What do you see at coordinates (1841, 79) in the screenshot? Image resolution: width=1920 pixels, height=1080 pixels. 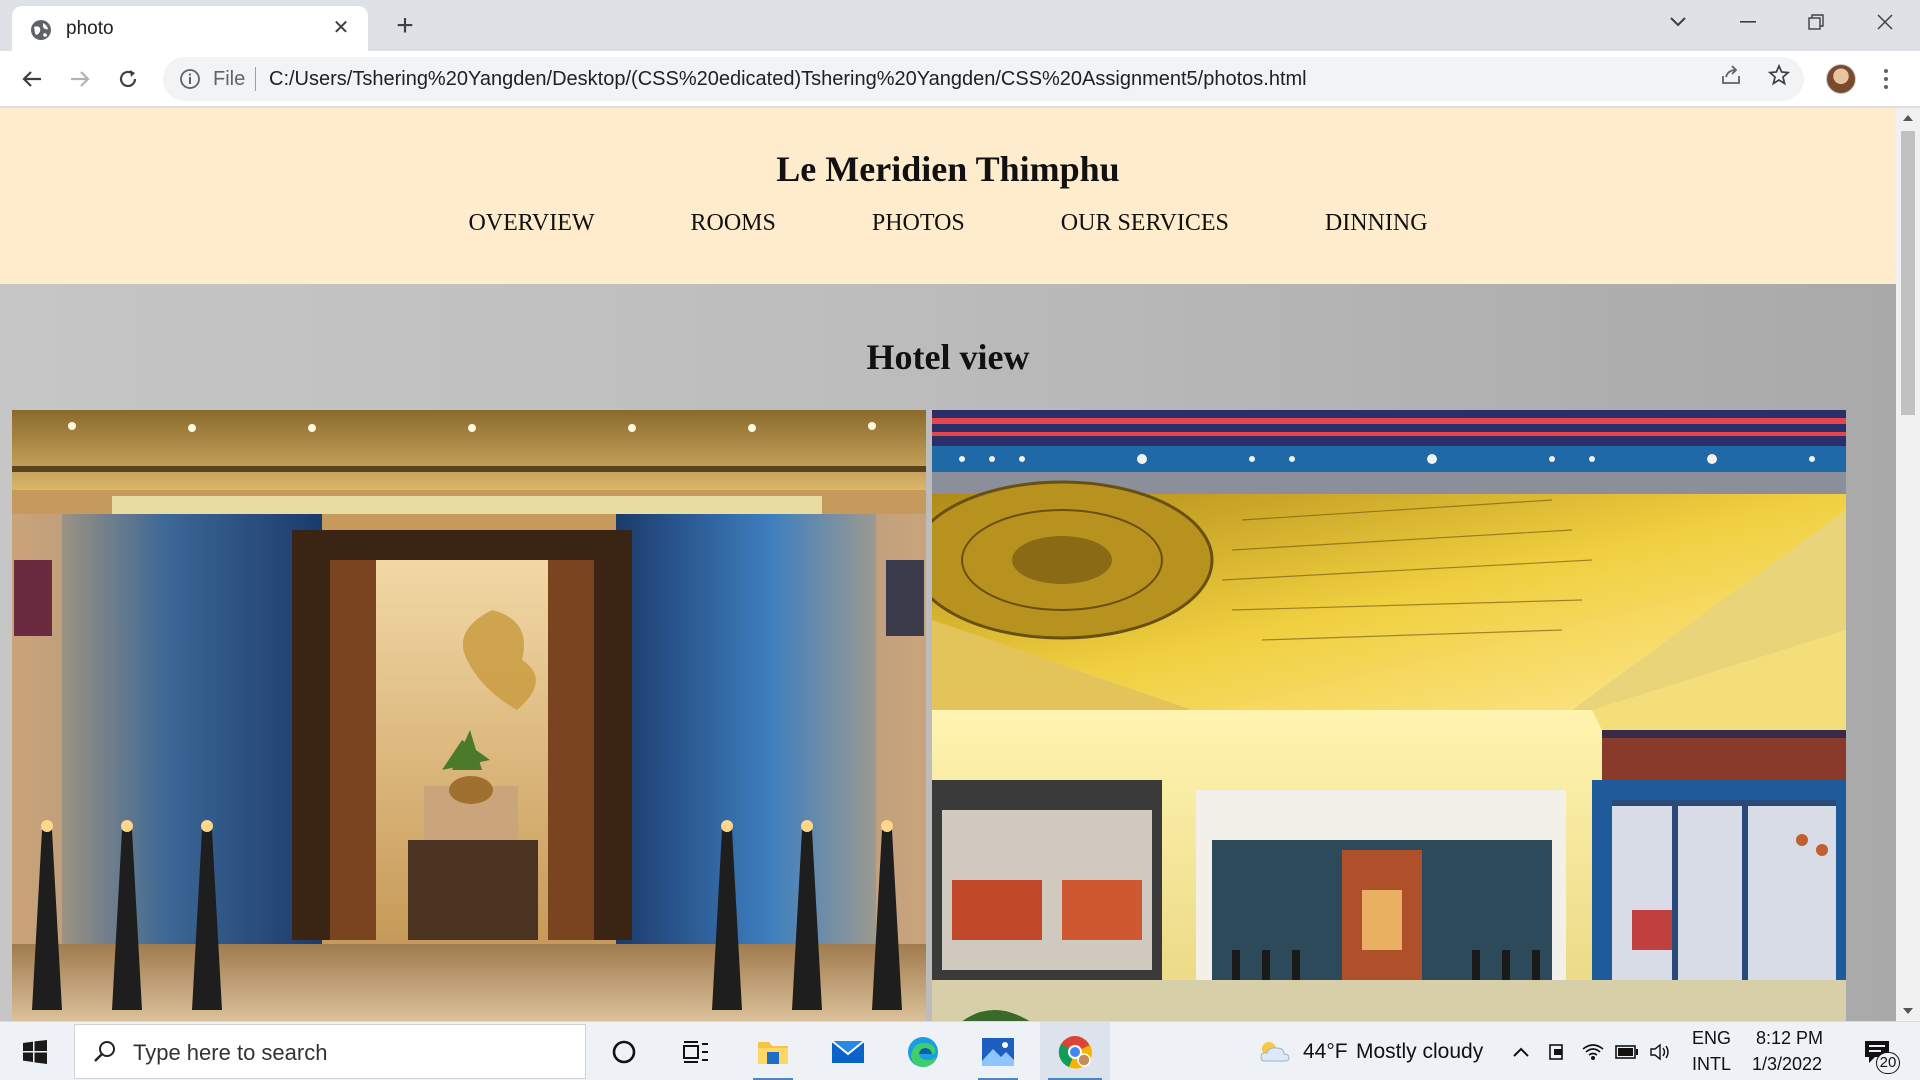 I see `profile-avatar` at bounding box center [1841, 79].